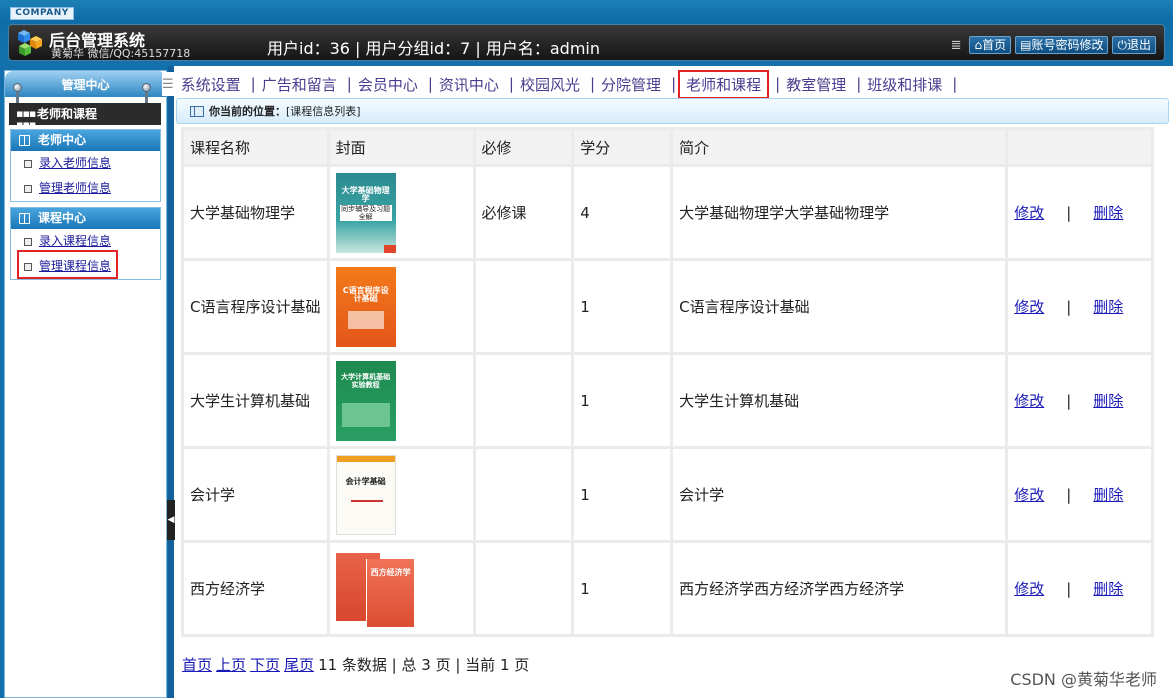 The image size is (1173, 698). I want to click on course-cover-image: 大学计算机基础实验教程, so click(365, 400).